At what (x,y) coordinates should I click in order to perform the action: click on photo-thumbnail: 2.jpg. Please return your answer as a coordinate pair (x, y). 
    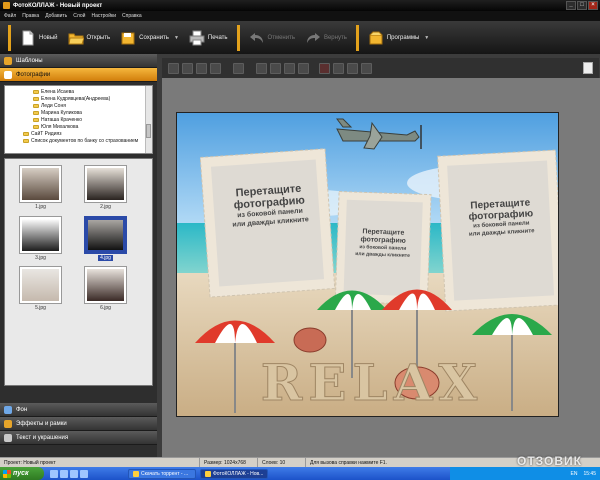
    Looking at the image, I should click on (105, 188).